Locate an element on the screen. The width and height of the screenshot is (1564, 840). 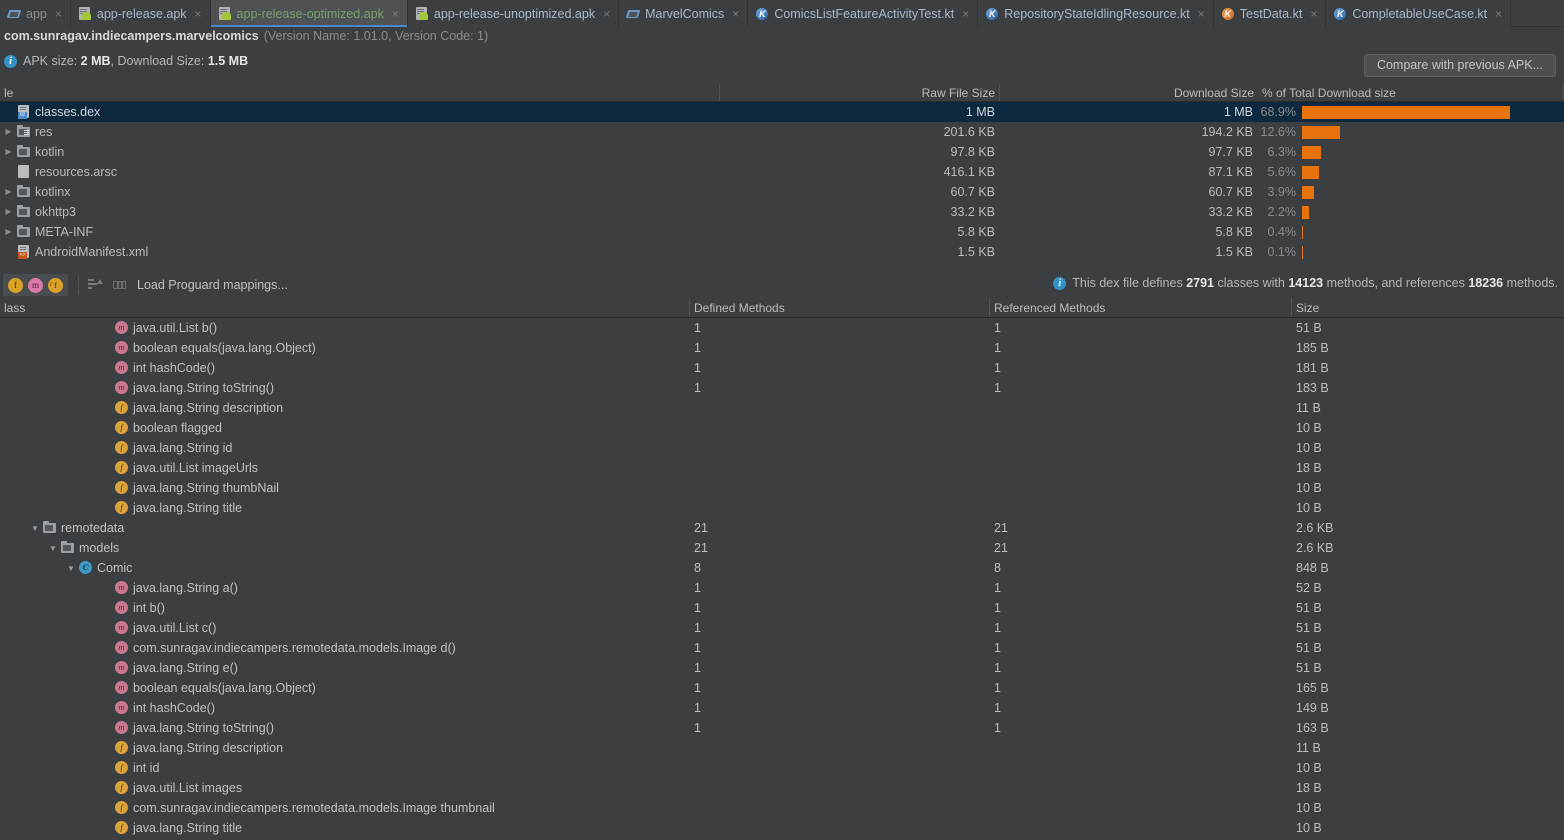
column-header-raw-file-size: Raw File Size is located at coordinates (860, 92).